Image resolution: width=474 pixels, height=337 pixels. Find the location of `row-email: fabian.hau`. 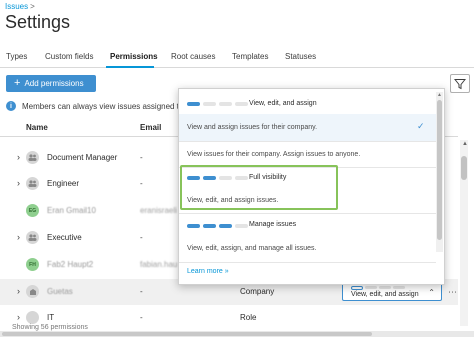

row-email: fabian.hau is located at coordinates (159, 264).